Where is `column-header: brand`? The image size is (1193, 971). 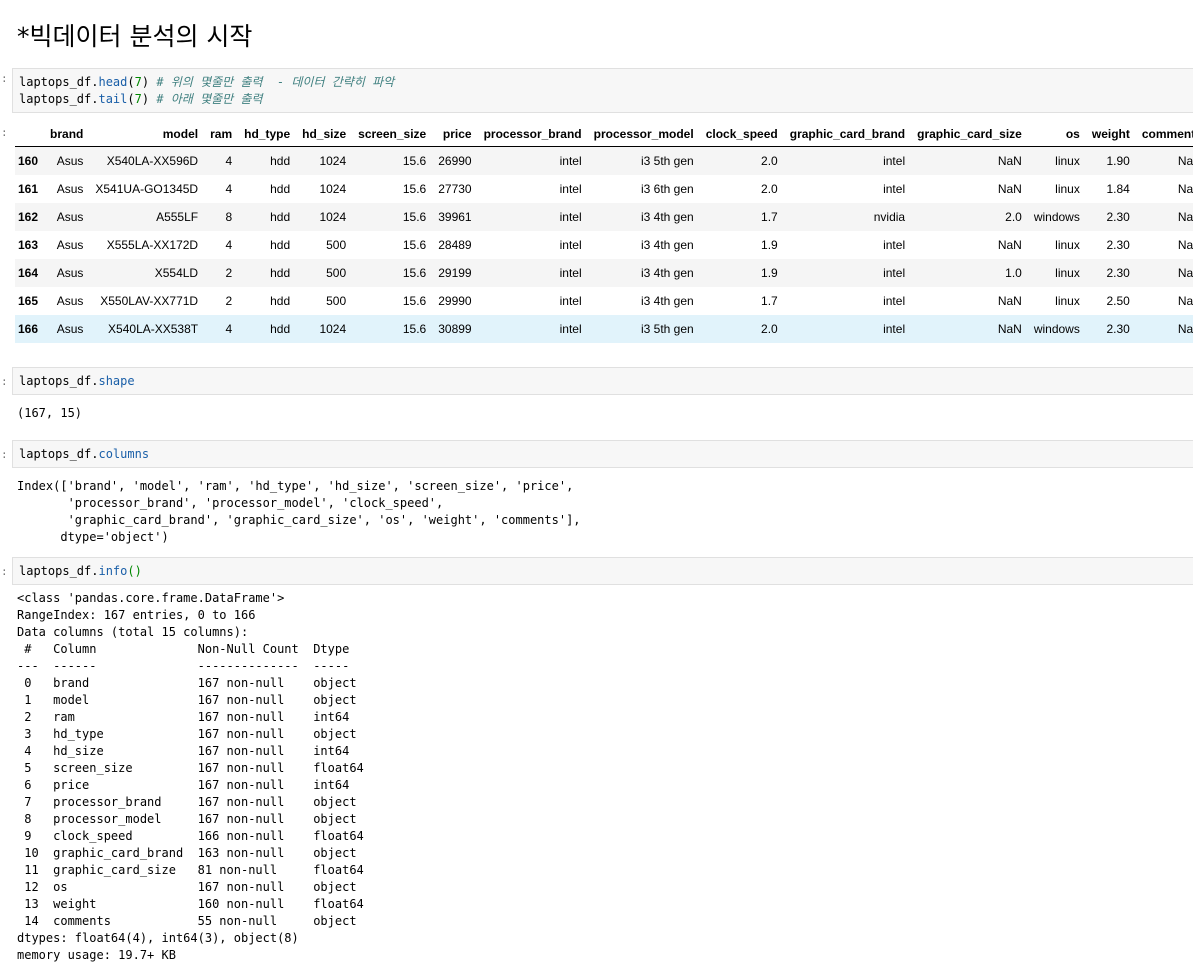 column-header: brand is located at coordinates (67, 134).